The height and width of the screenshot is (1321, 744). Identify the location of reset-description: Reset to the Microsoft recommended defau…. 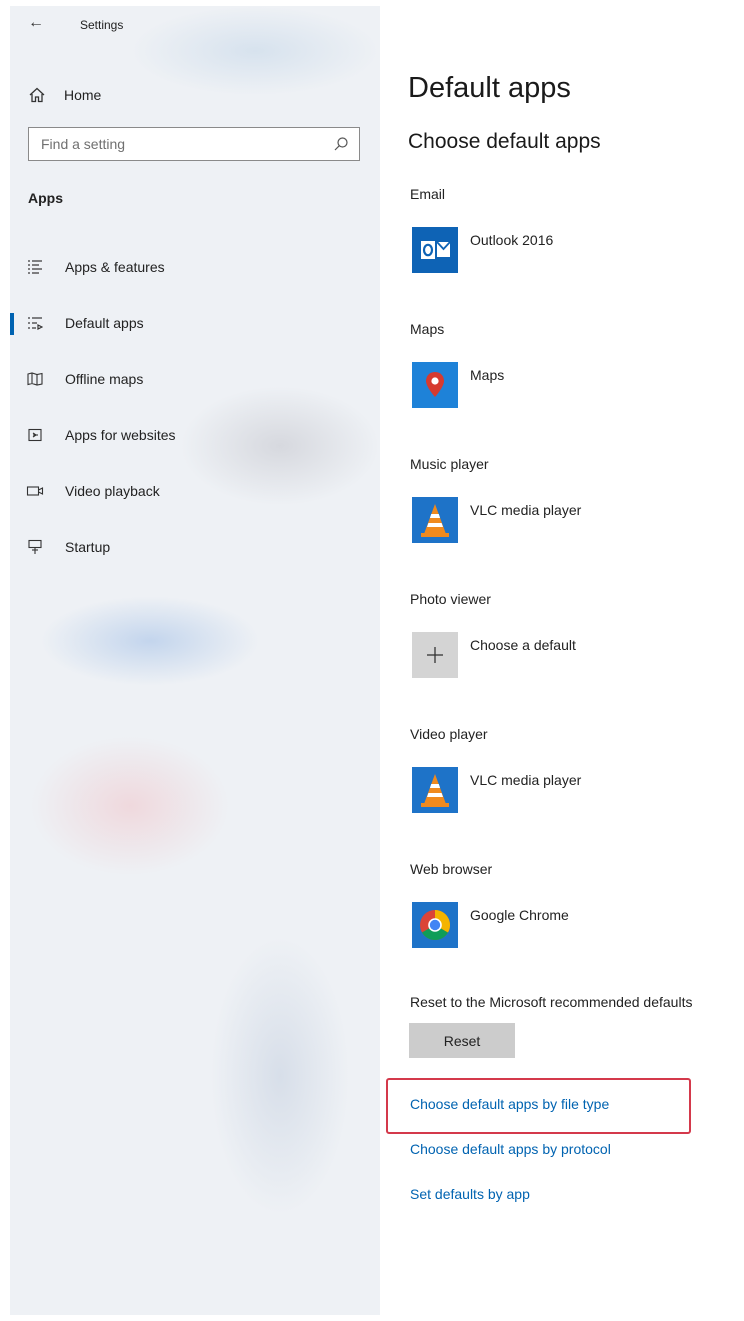
(551, 1002).